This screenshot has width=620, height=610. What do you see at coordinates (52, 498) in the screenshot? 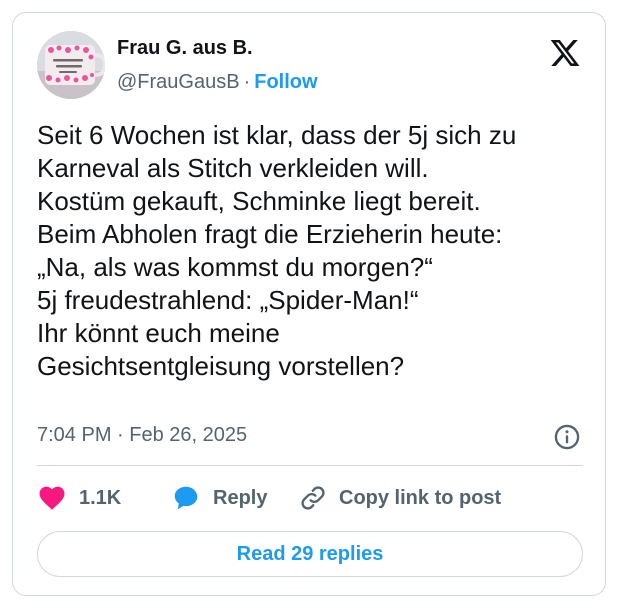
I see `heart-icon` at bounding box center [52, 498].